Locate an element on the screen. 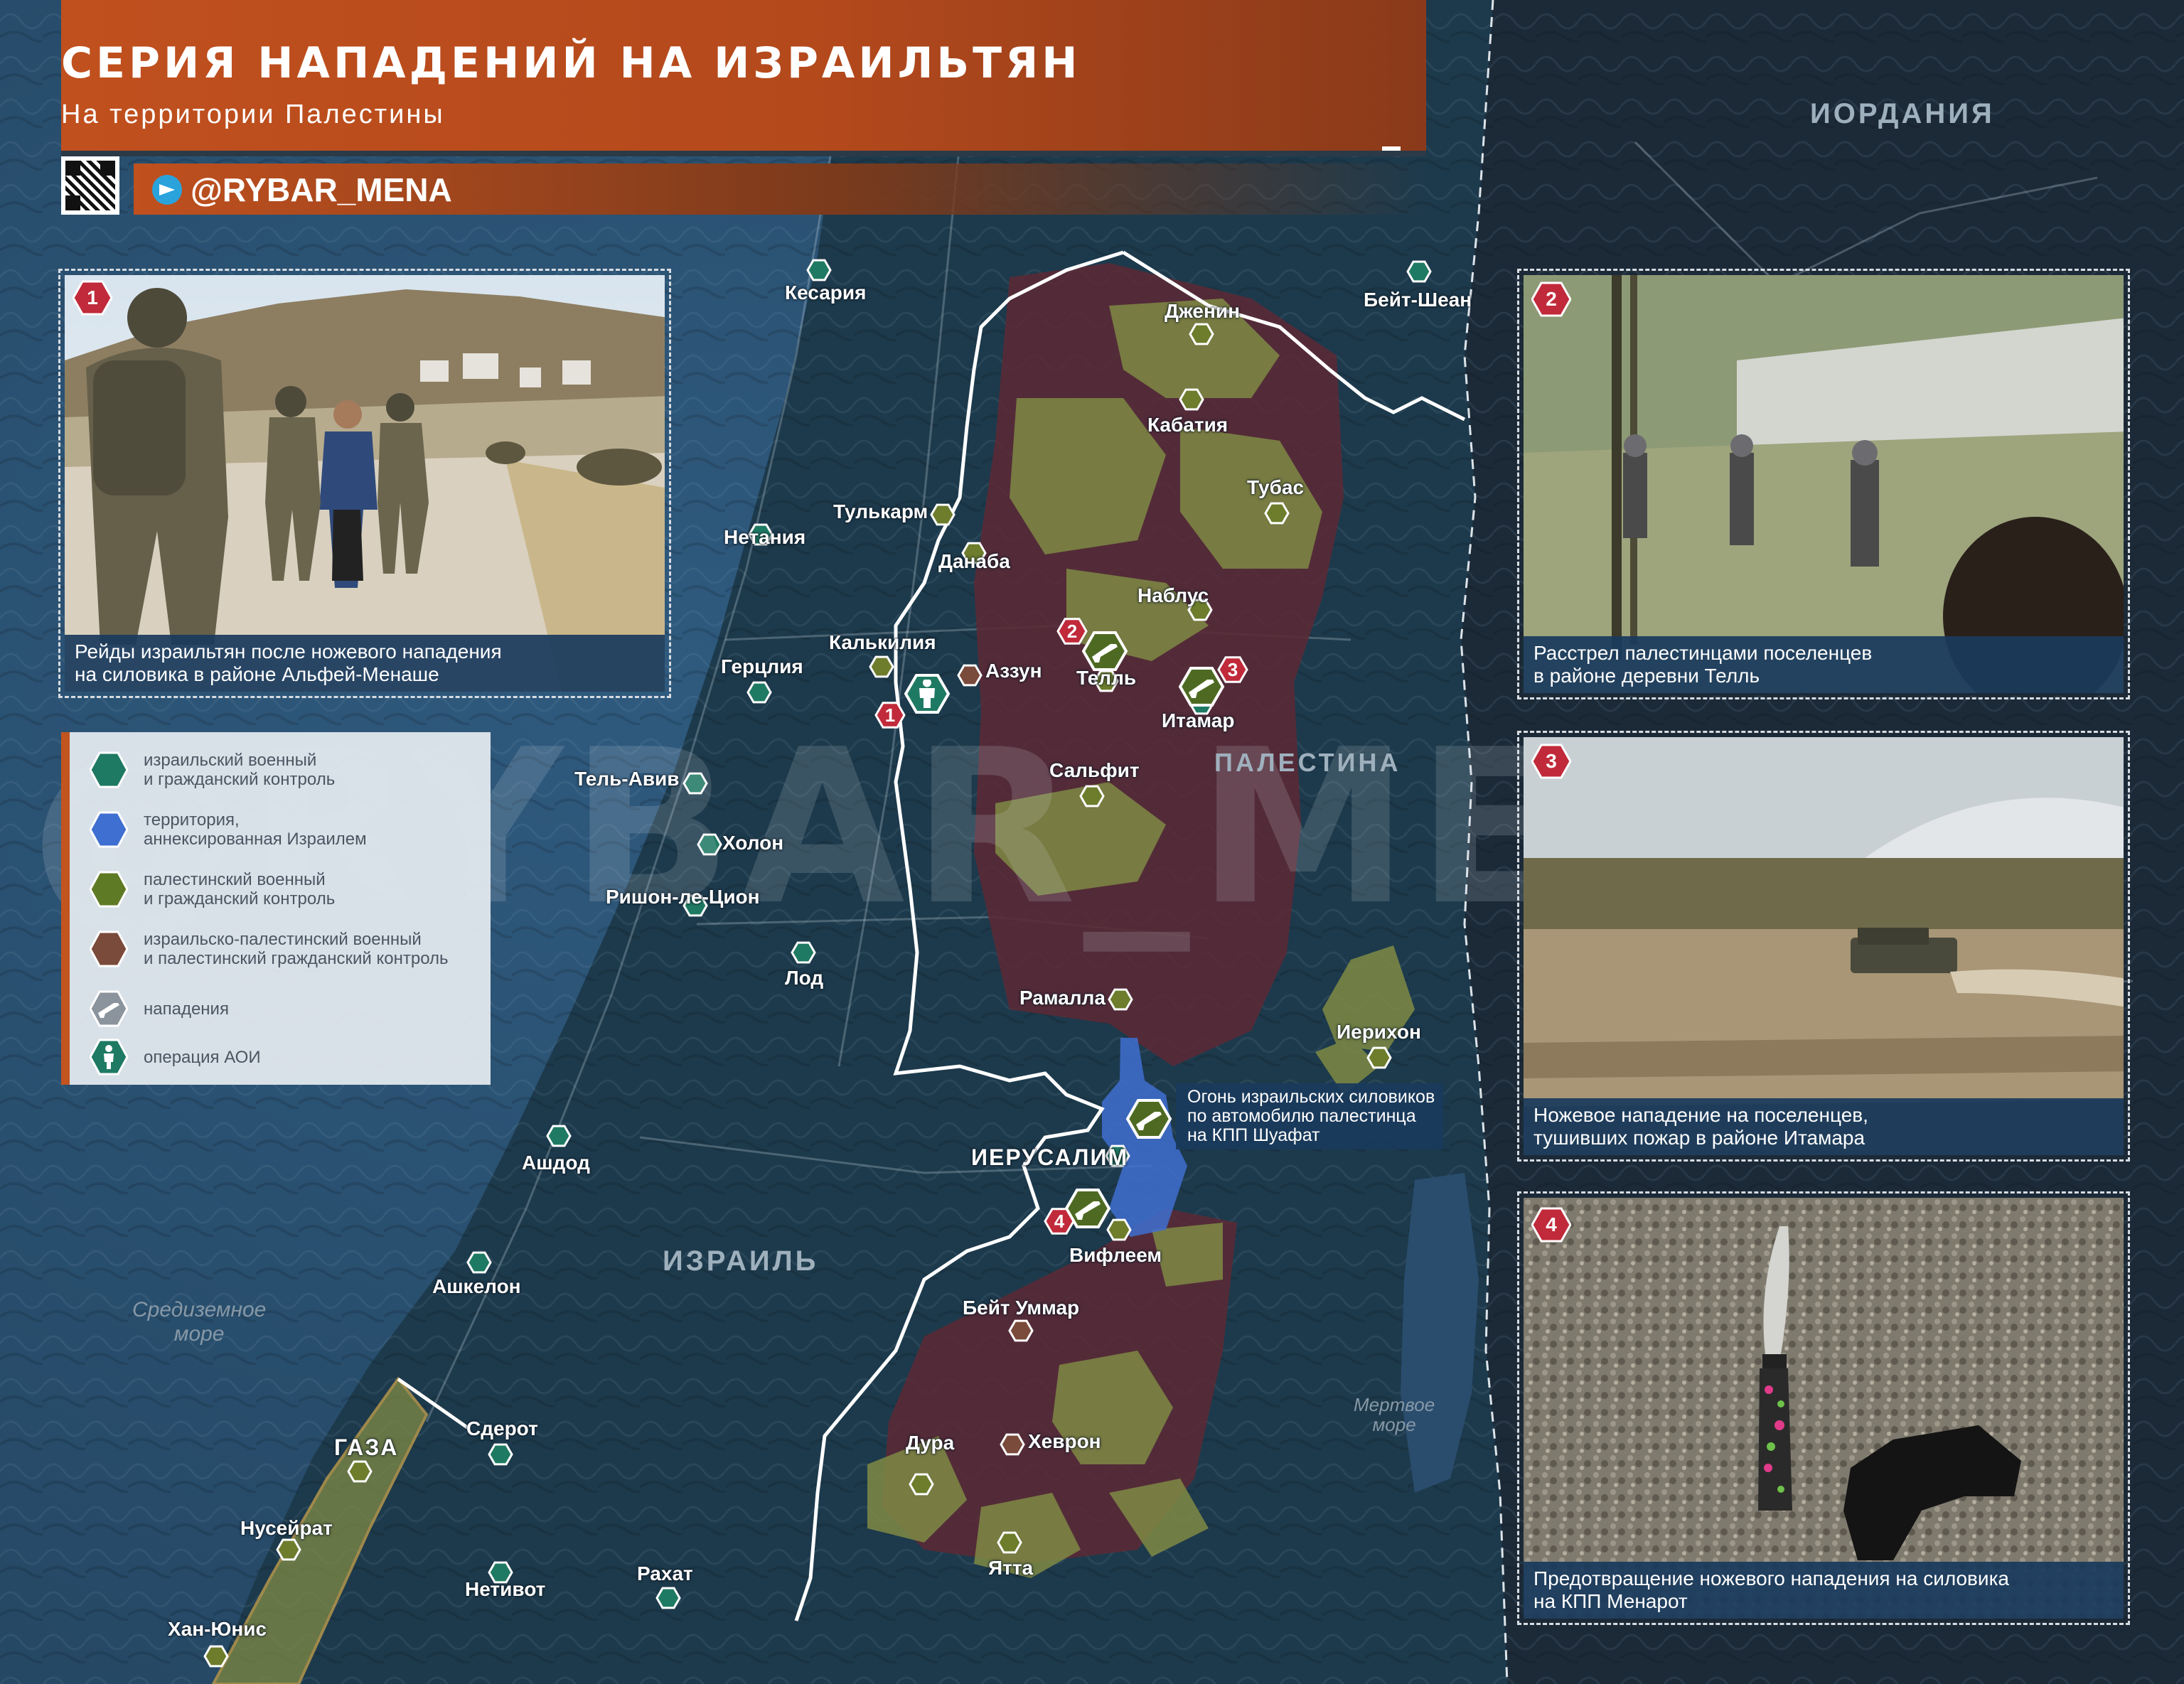 The height and width of the screenshot is (1684, 2184). legend-idf-operation: операция АОИ is located at coordinates (176, 1057).